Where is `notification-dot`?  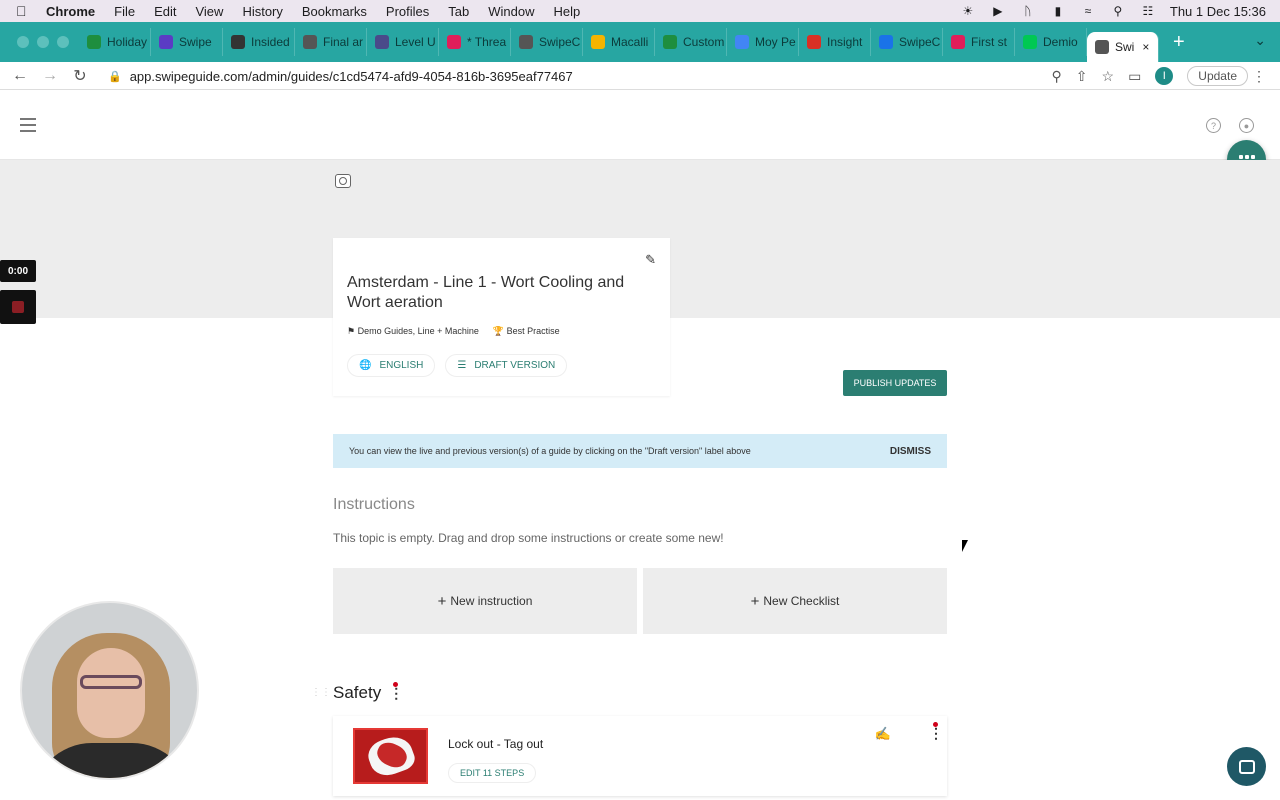 notification-dot is located at coordinates (935, 724).